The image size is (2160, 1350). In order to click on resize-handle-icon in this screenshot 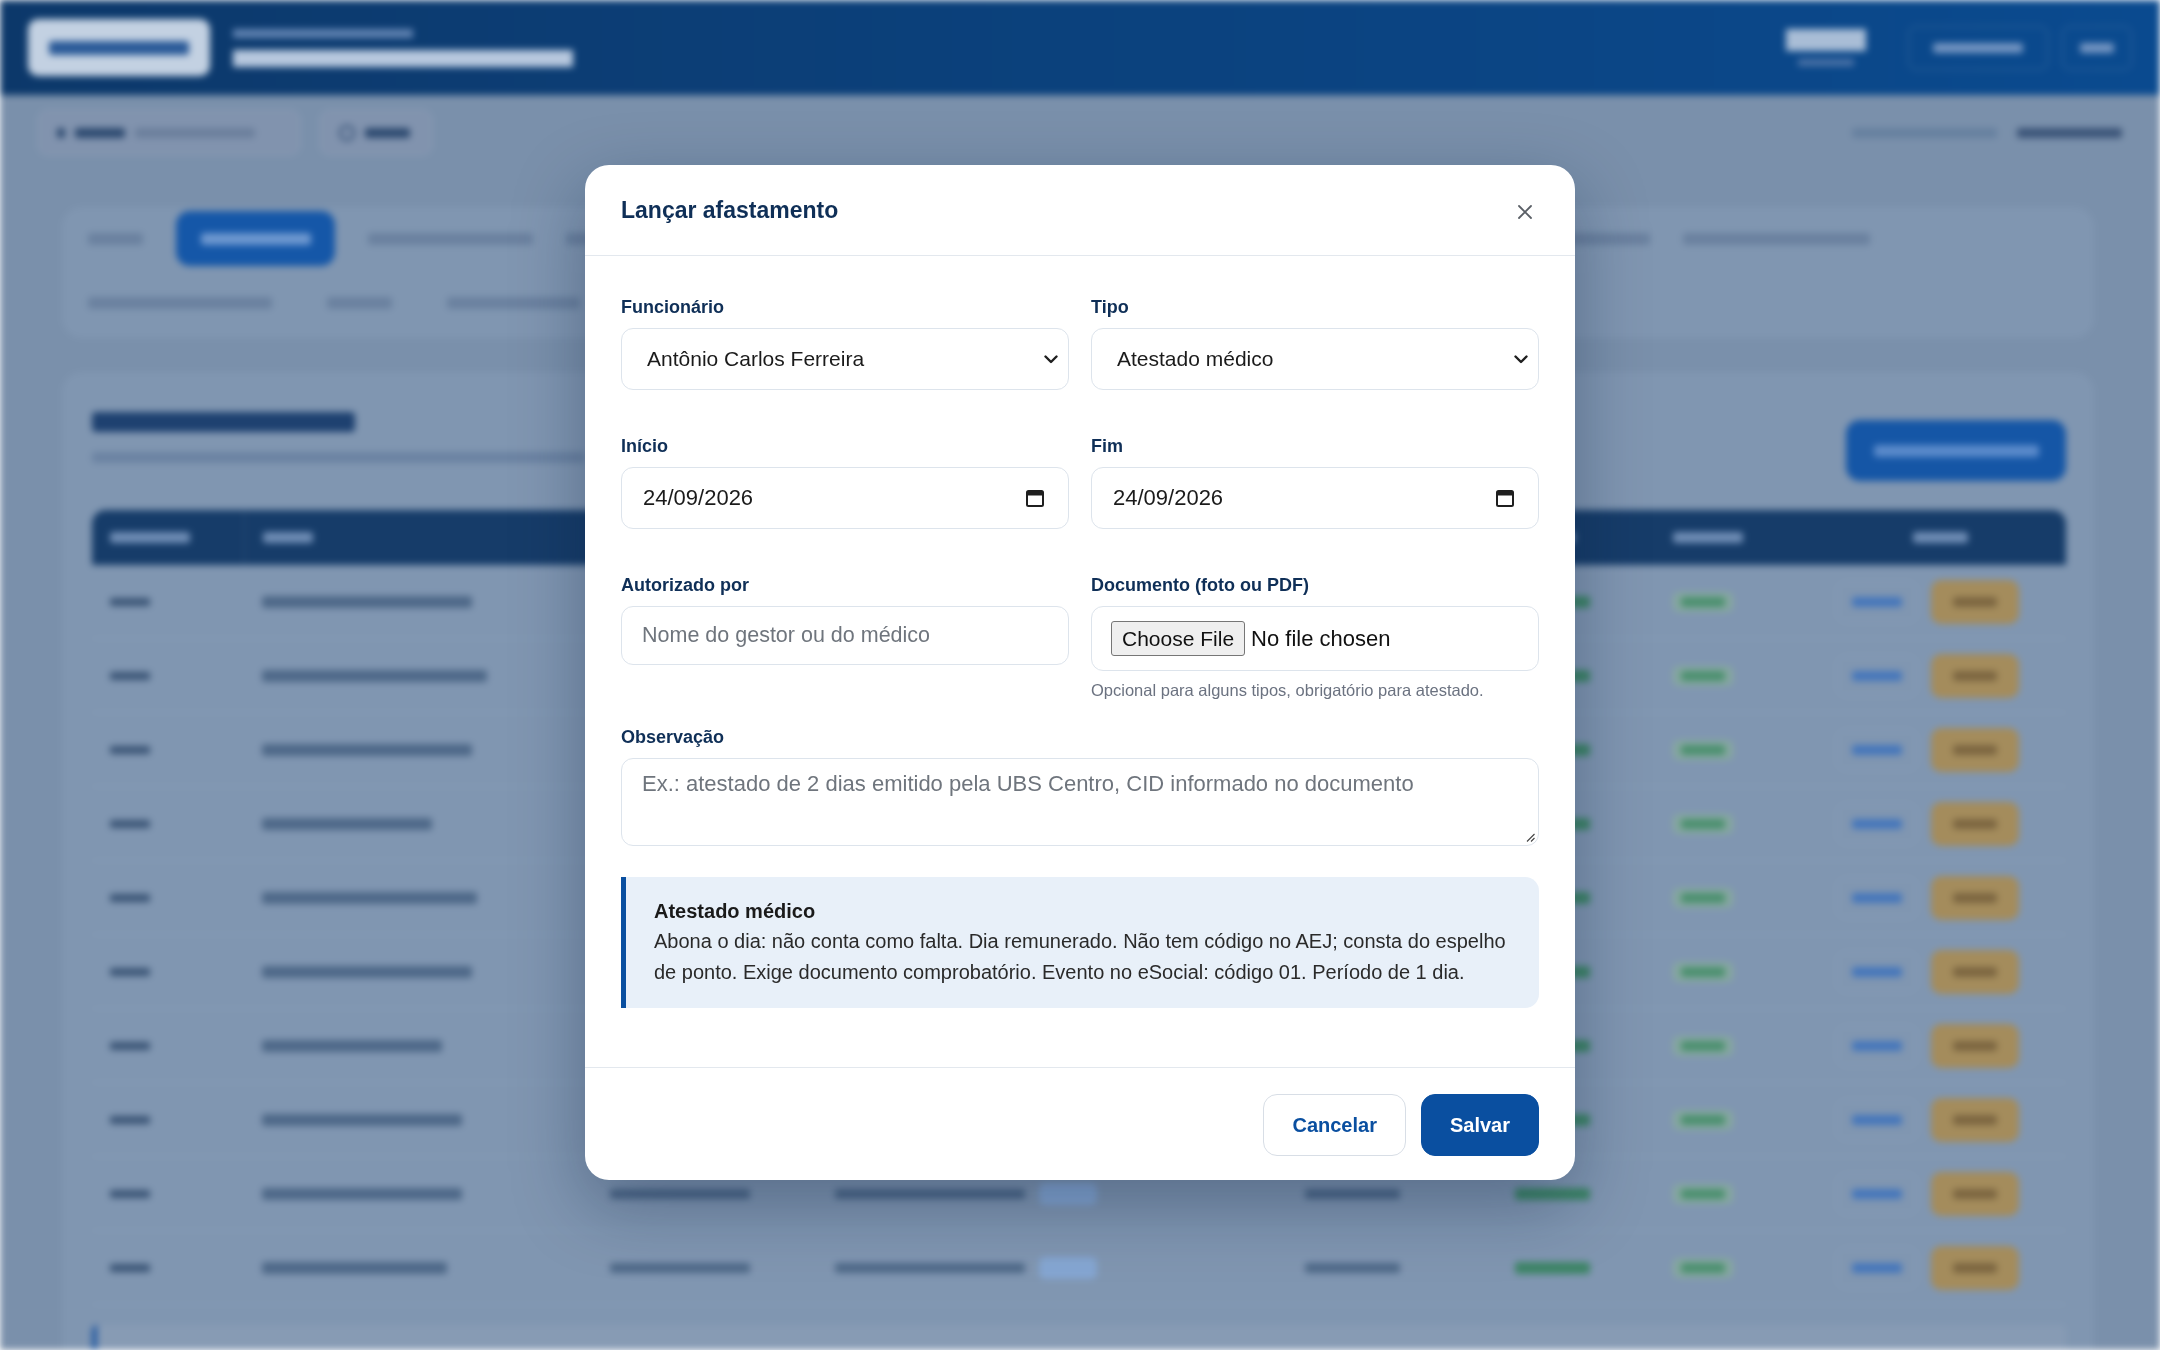, I will do `click(1530, 837)`.